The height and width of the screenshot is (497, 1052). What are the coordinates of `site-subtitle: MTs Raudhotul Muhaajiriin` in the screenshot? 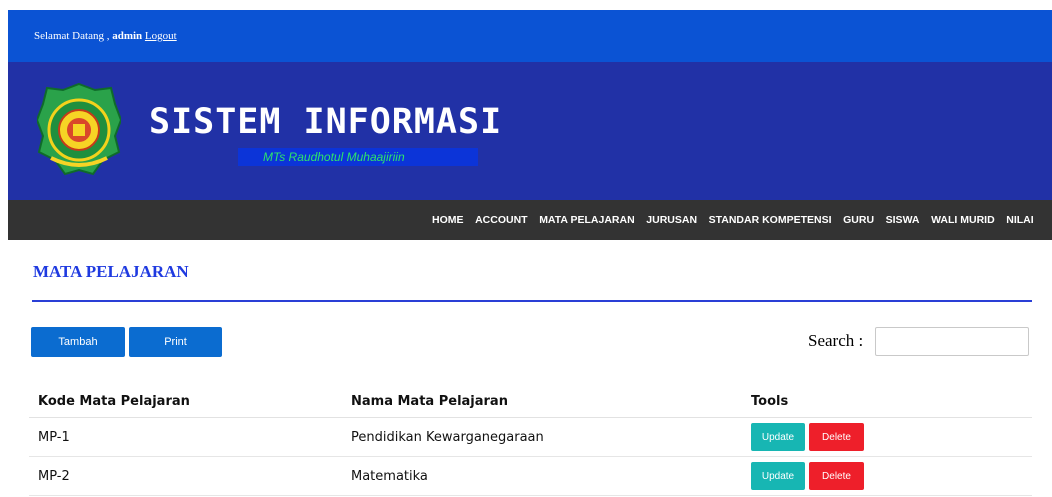 It's located at (334, 157).